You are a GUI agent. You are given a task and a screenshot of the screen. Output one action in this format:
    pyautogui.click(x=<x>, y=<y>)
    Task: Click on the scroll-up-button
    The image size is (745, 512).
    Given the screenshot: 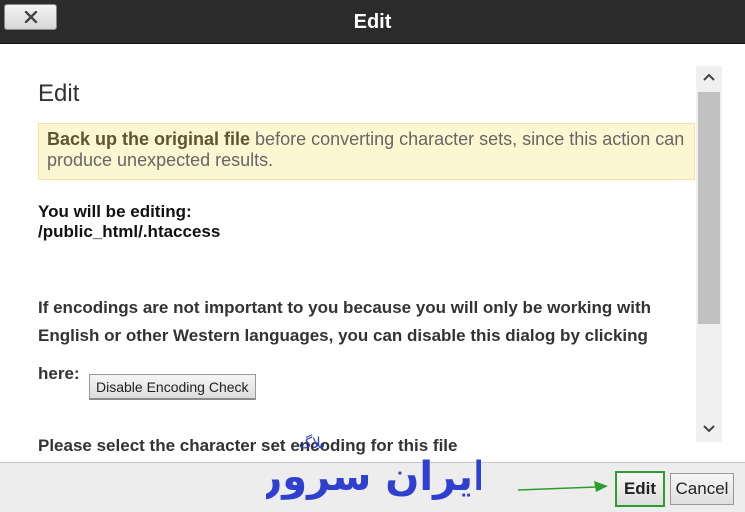 What is the action you would take?
    pyautogui.click(x=709, y=78)
    